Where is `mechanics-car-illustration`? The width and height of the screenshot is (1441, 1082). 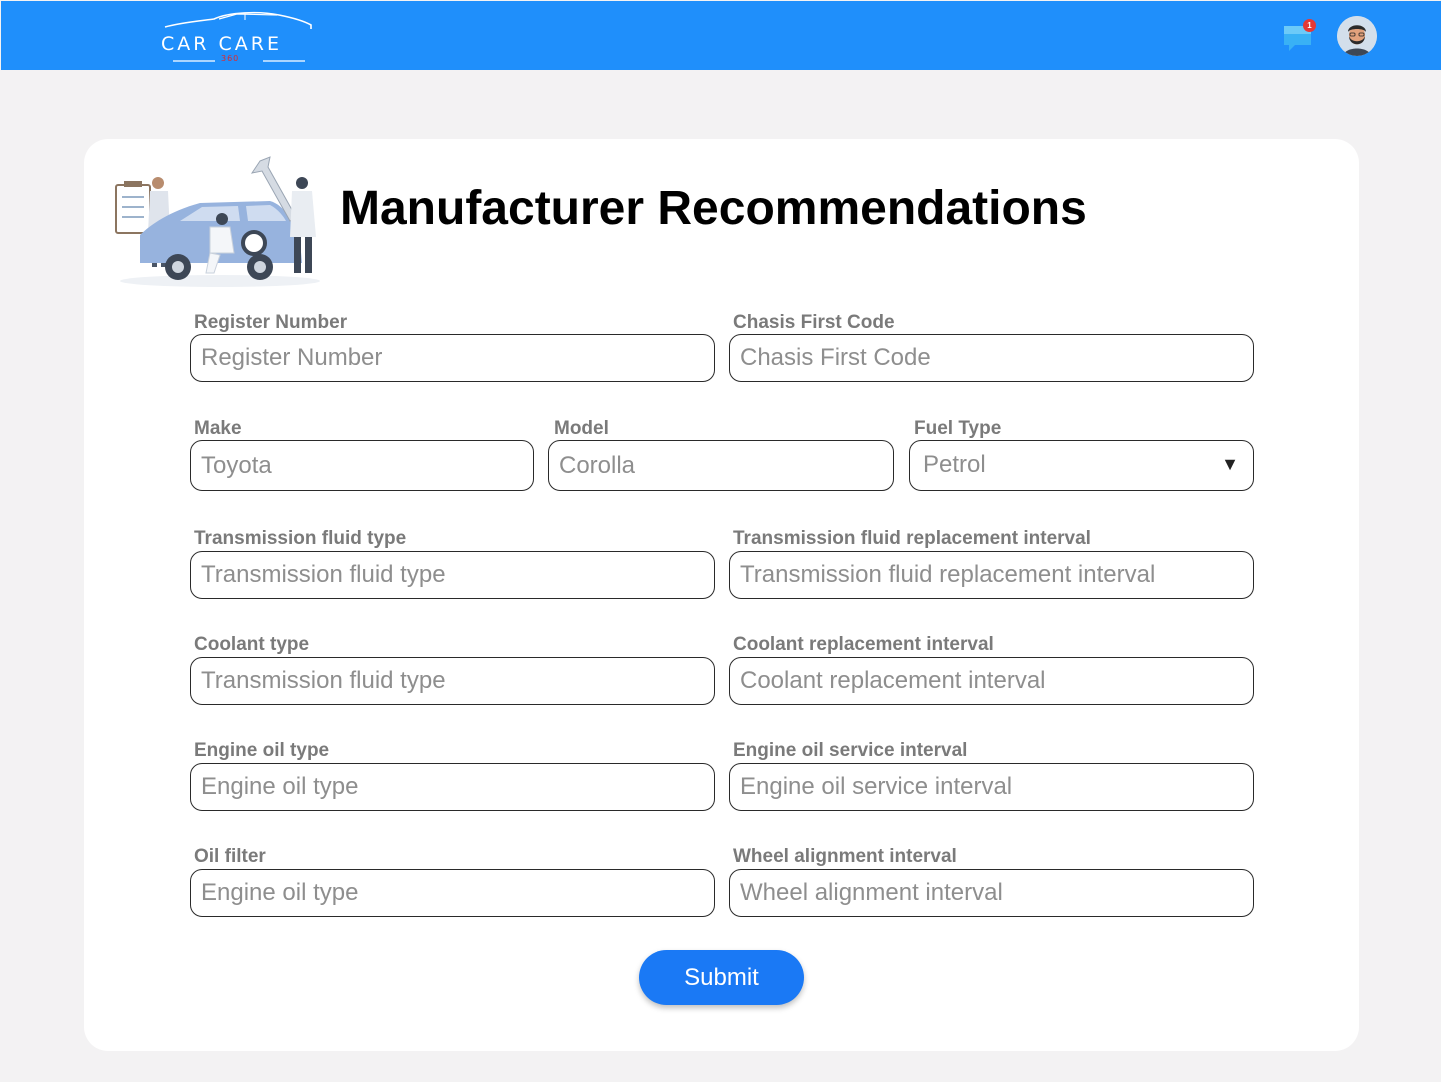 mechanics-car-illustration is located at coordinates (220, 222).